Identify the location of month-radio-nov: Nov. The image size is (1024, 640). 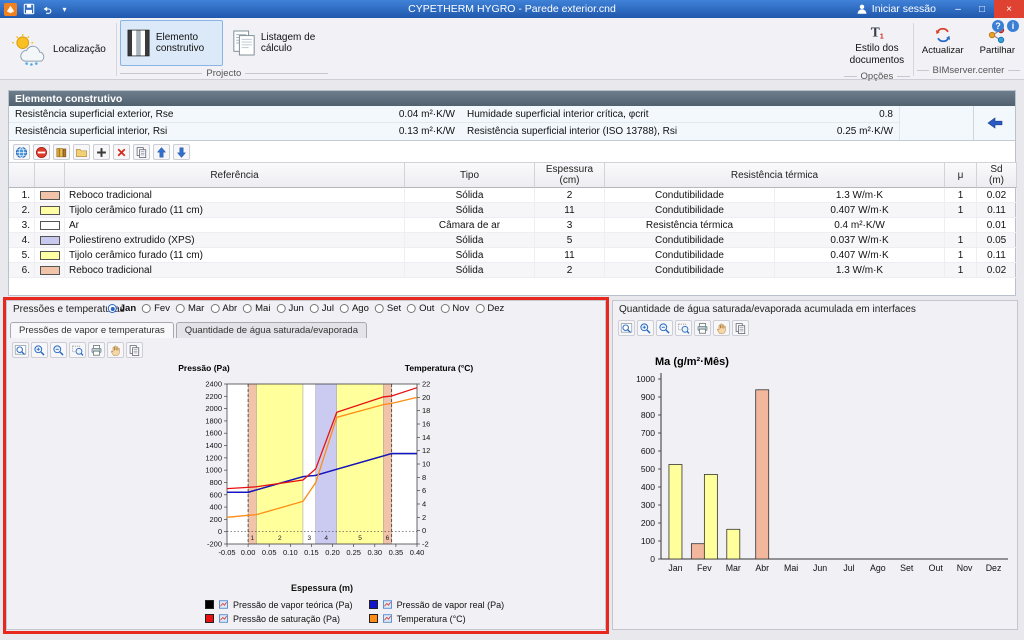
(454, 308).